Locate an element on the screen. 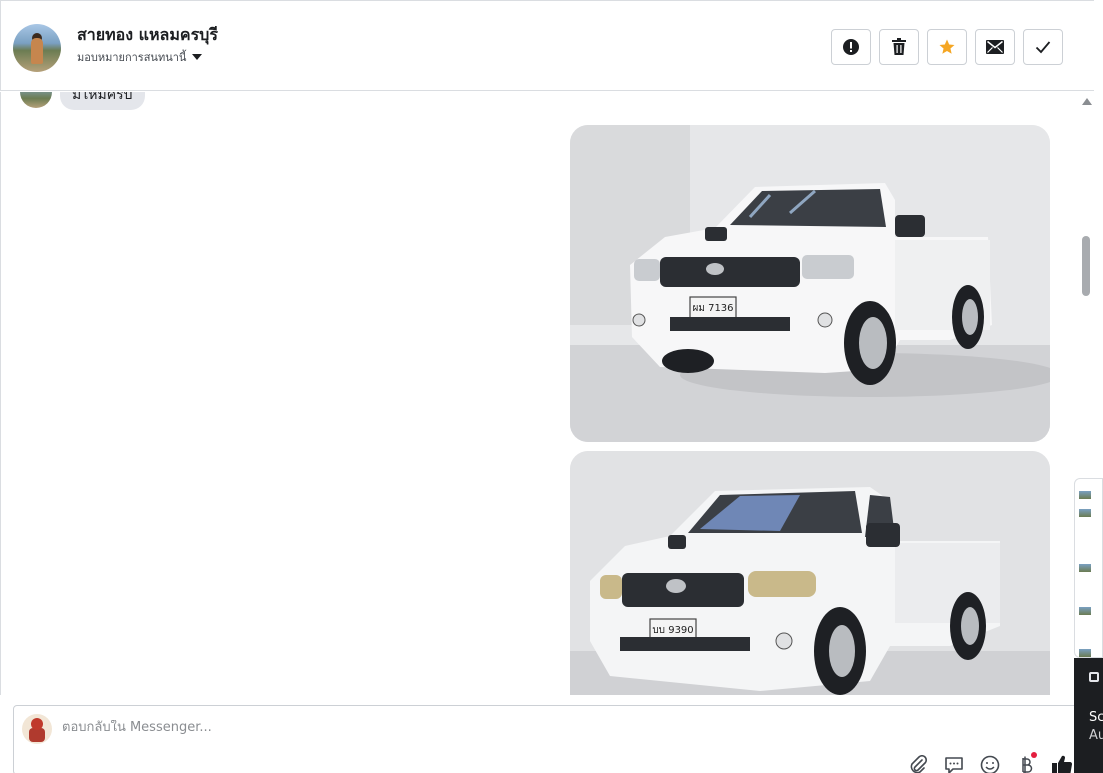 This screenshot has width=1103, height=773. like-button is located at coordinates (1062, 763).